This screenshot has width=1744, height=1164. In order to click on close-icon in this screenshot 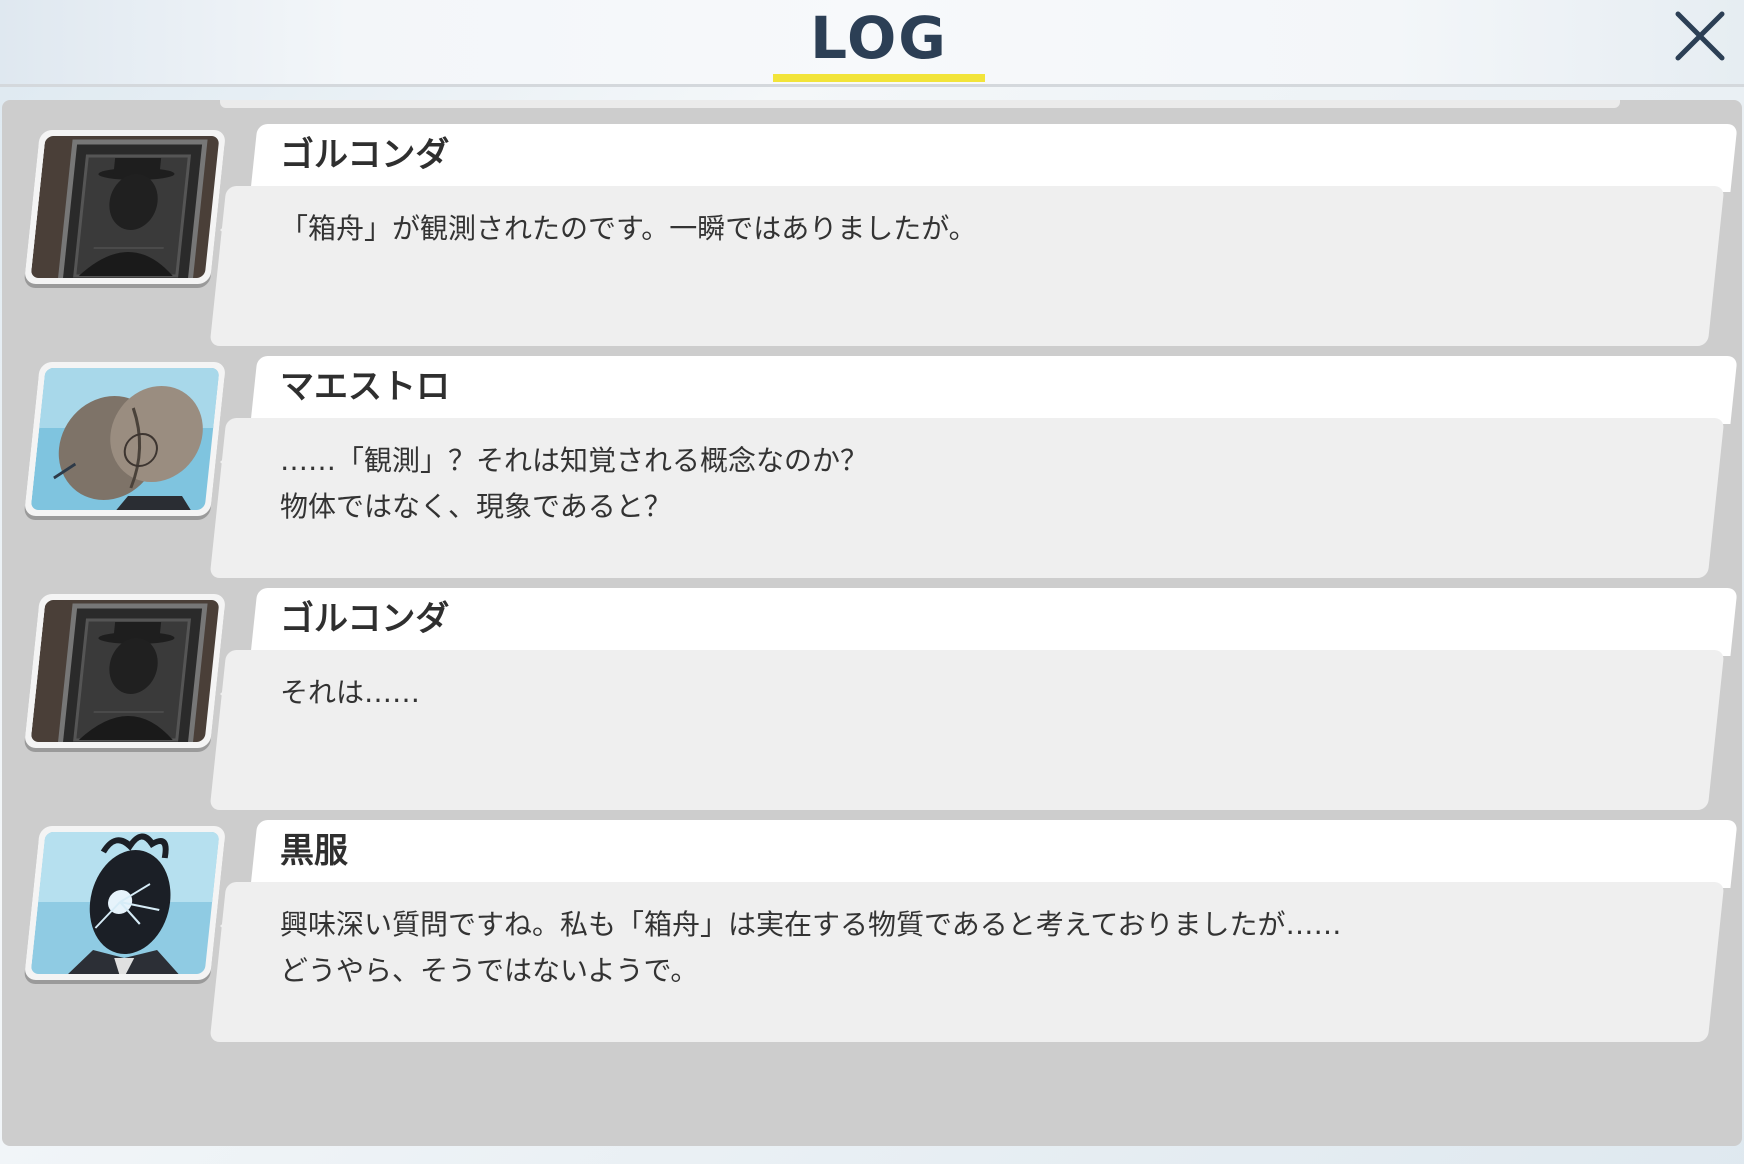, I will do `click(1700, 36)`.